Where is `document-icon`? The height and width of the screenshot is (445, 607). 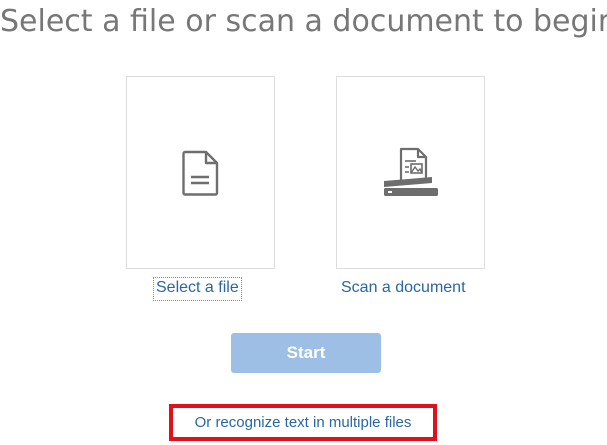
document-icon is located at coordinates (199, 173).